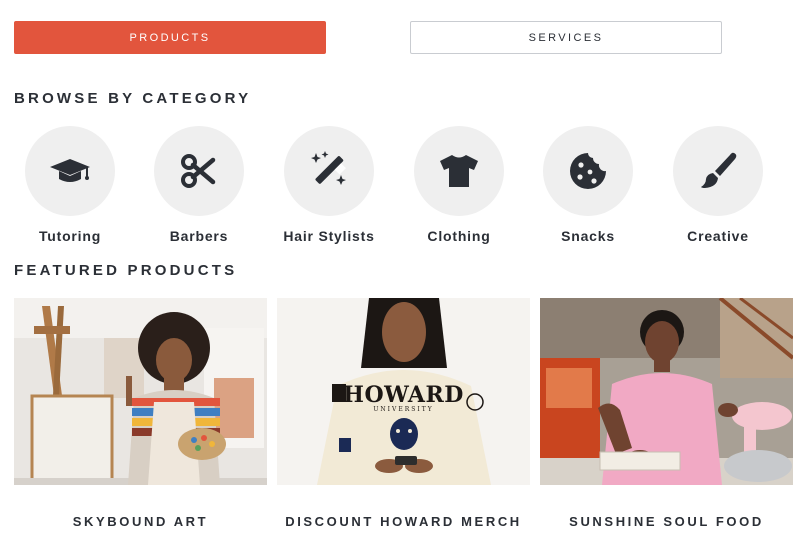 The height and width of the screenshot is (538, 806). I want to click on paintbrush-icon, so click(719, 170).